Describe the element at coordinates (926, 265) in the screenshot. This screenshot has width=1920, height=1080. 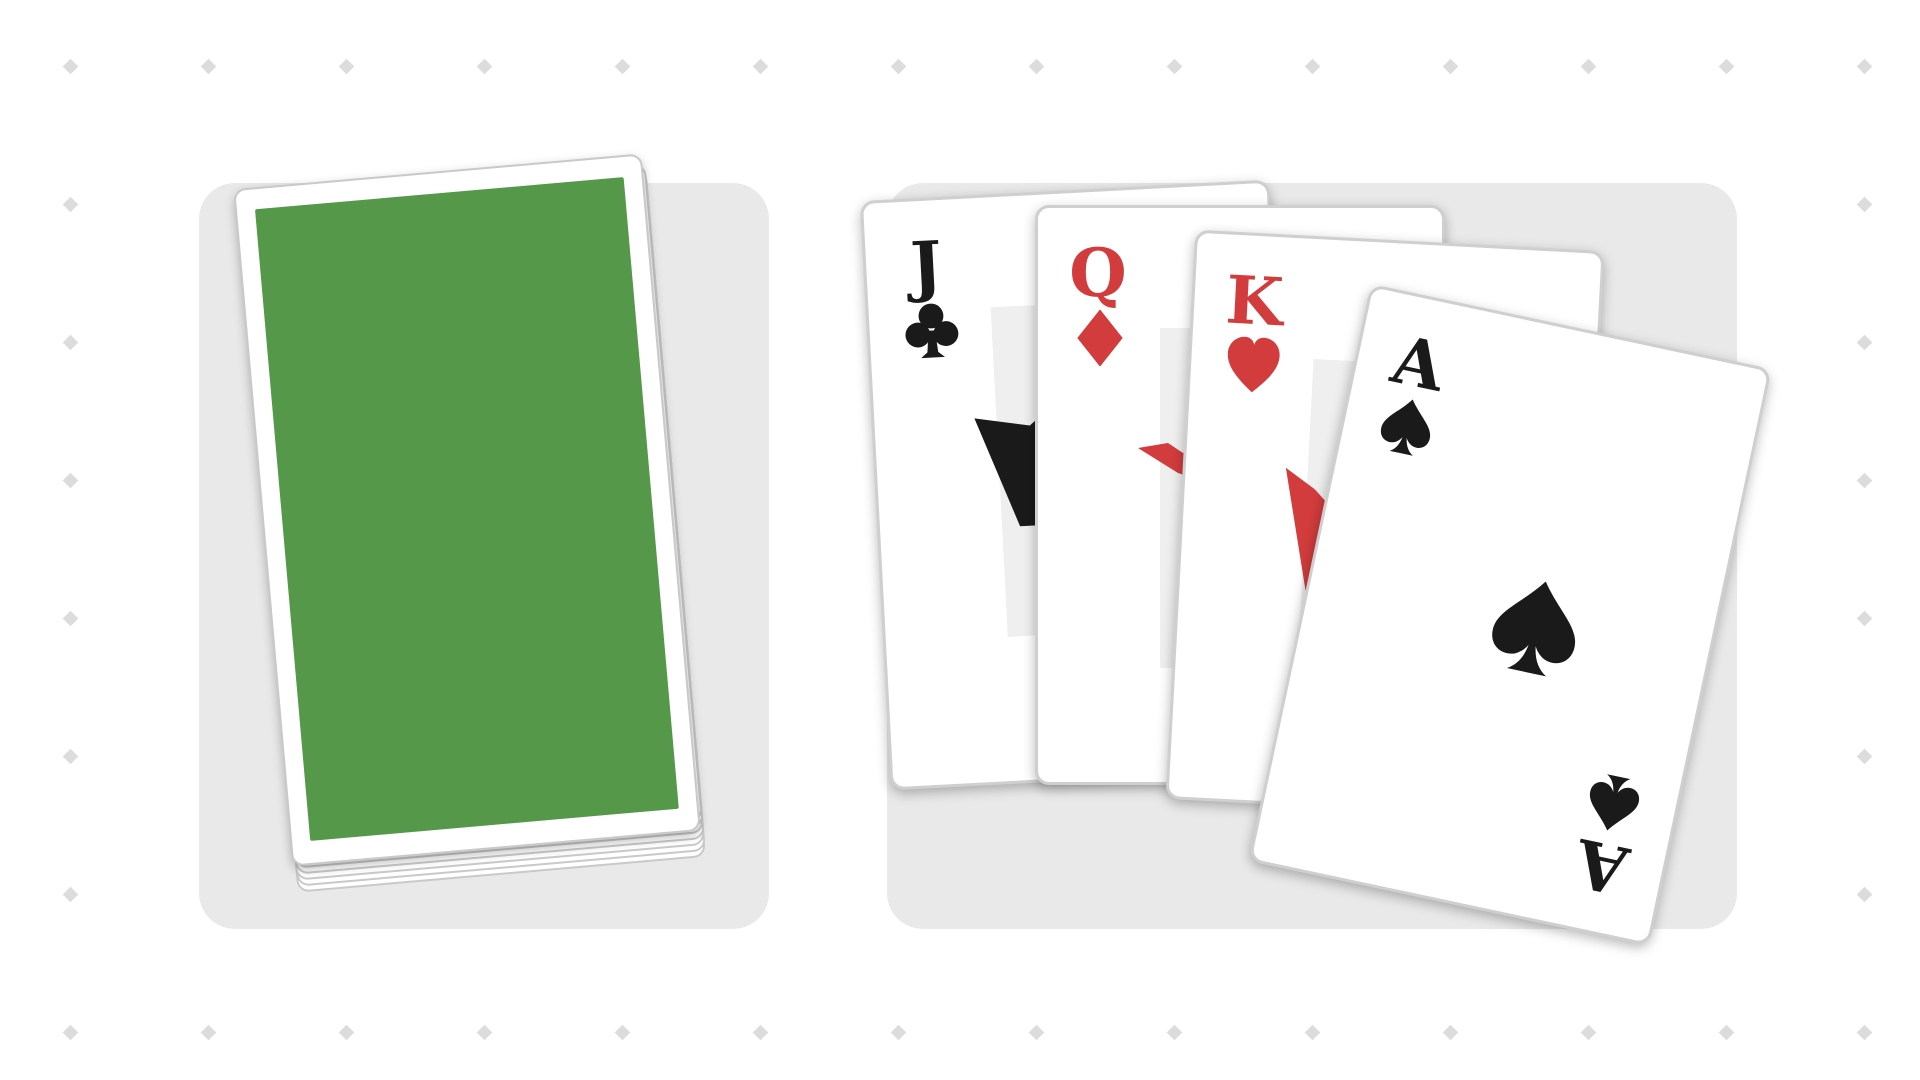
I see `card-rank: J` at that location.